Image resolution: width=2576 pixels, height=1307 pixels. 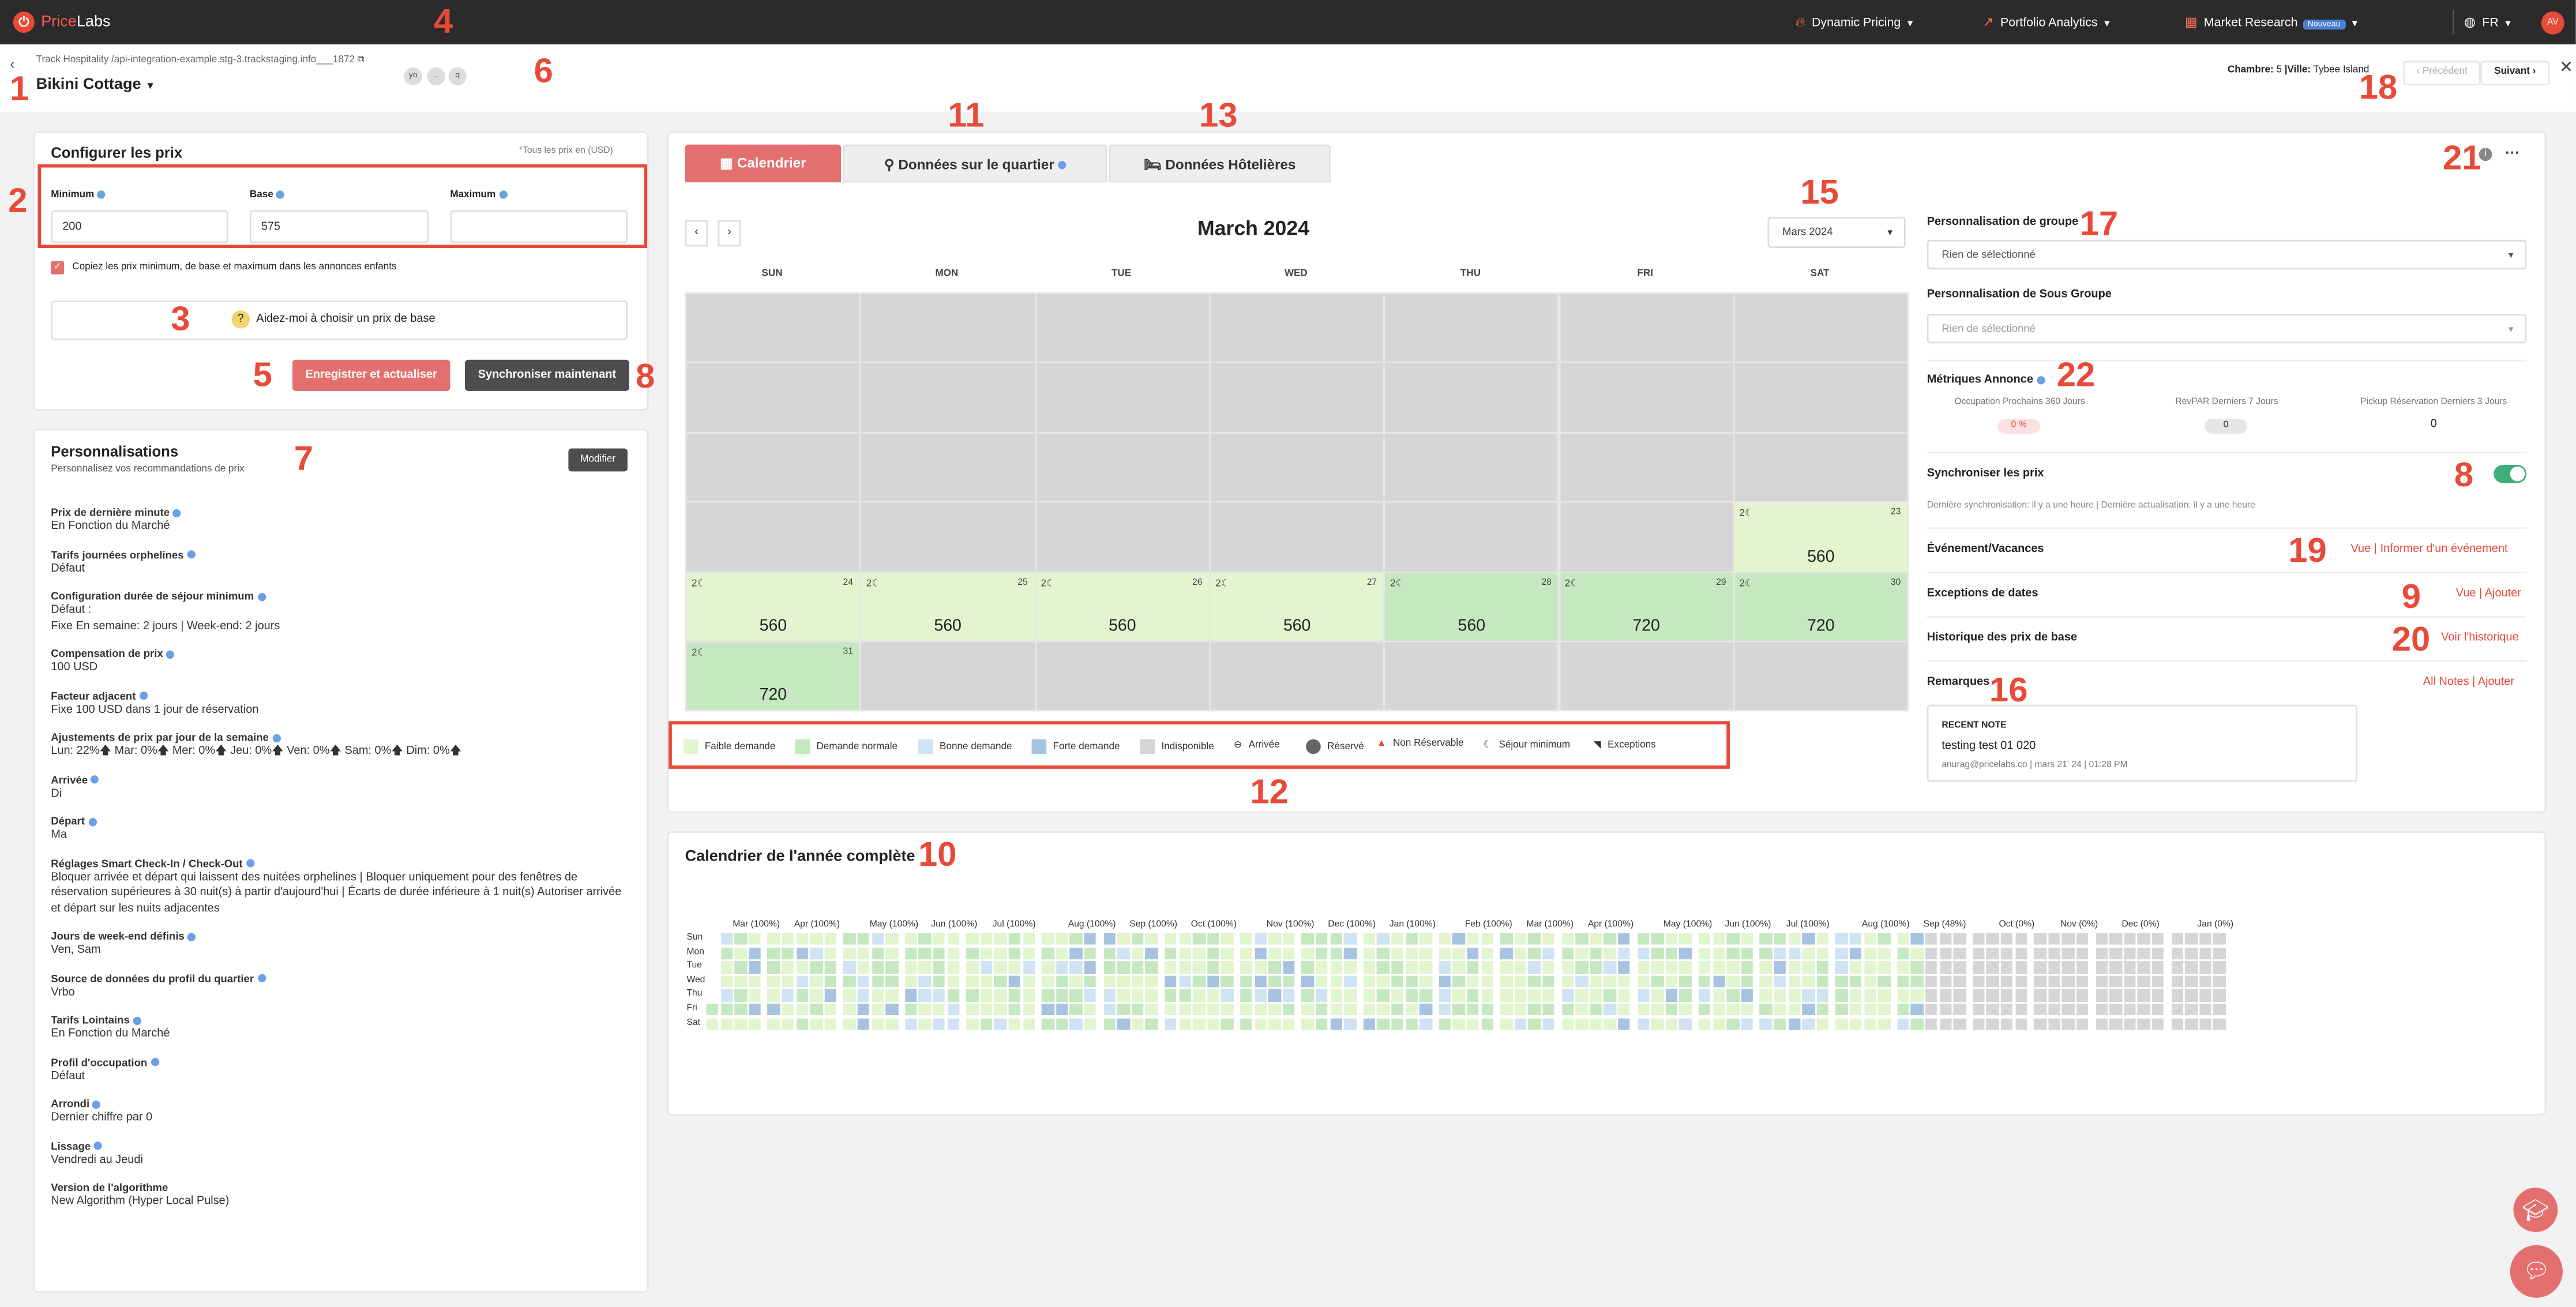 What do you see at coordinates (280, 194) in the screenshot?
I see `info-icon` at bounding box center [280, 194].